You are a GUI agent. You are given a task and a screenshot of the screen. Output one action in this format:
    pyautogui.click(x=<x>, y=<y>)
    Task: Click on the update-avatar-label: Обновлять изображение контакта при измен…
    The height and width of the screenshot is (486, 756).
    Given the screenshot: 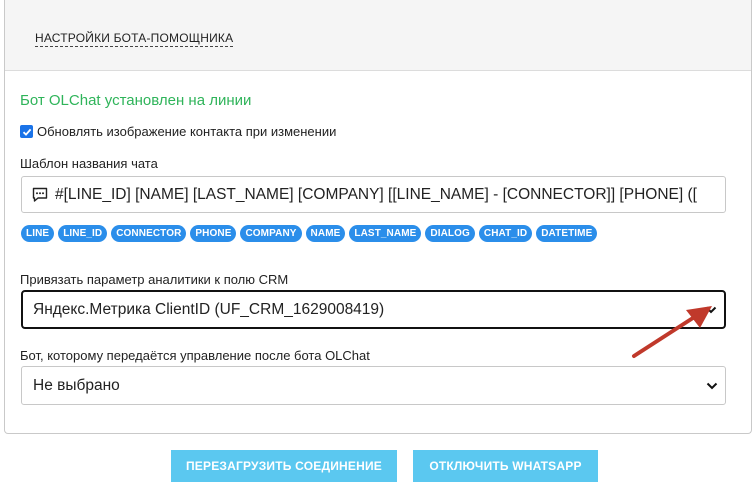 What is the action you would take?
    pyautogui.click(x=187, y=131)
    